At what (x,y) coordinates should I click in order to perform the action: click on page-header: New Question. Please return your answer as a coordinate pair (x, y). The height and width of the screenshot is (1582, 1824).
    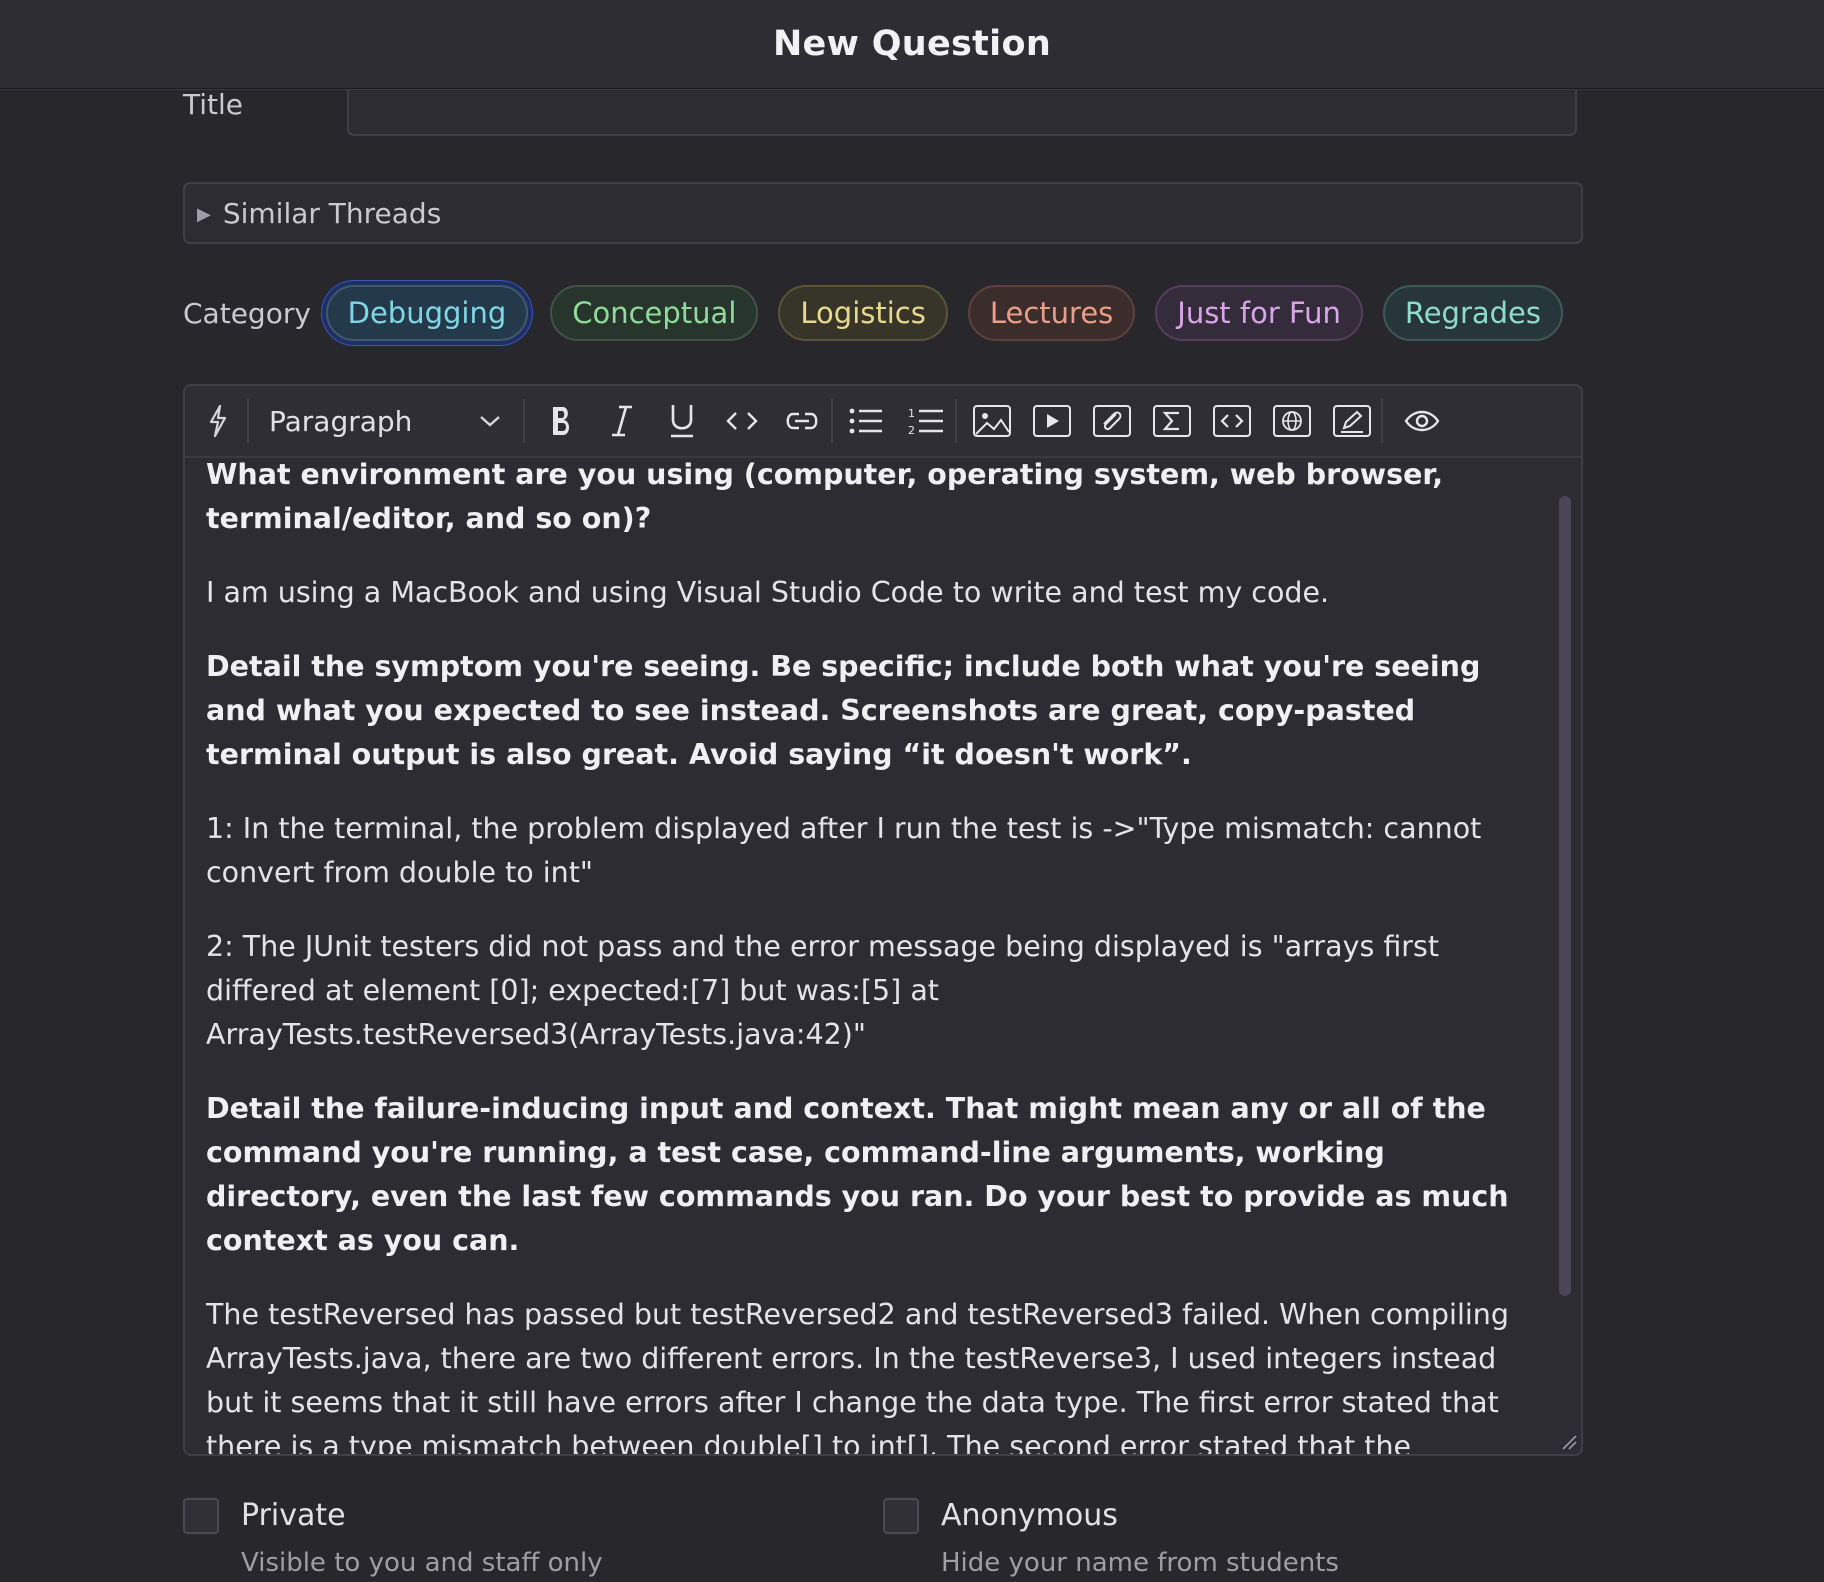
    Looking at the image, I should click on (912, 44).